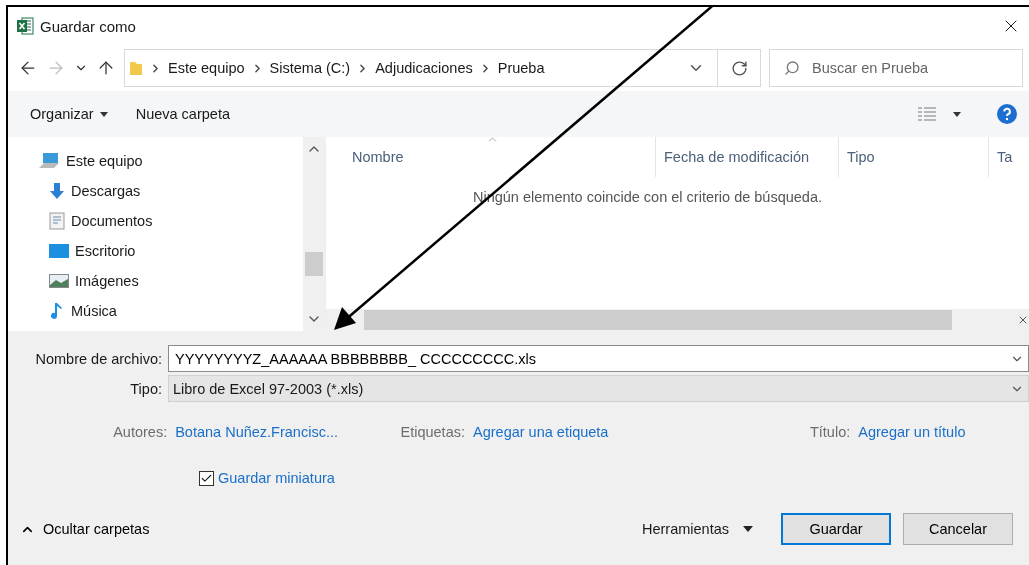 This screenshot has height=565, width=1029. Describe the element at coordinates (836, 529) in the screenshot. I see `dialog-button: Guardar` at that location.